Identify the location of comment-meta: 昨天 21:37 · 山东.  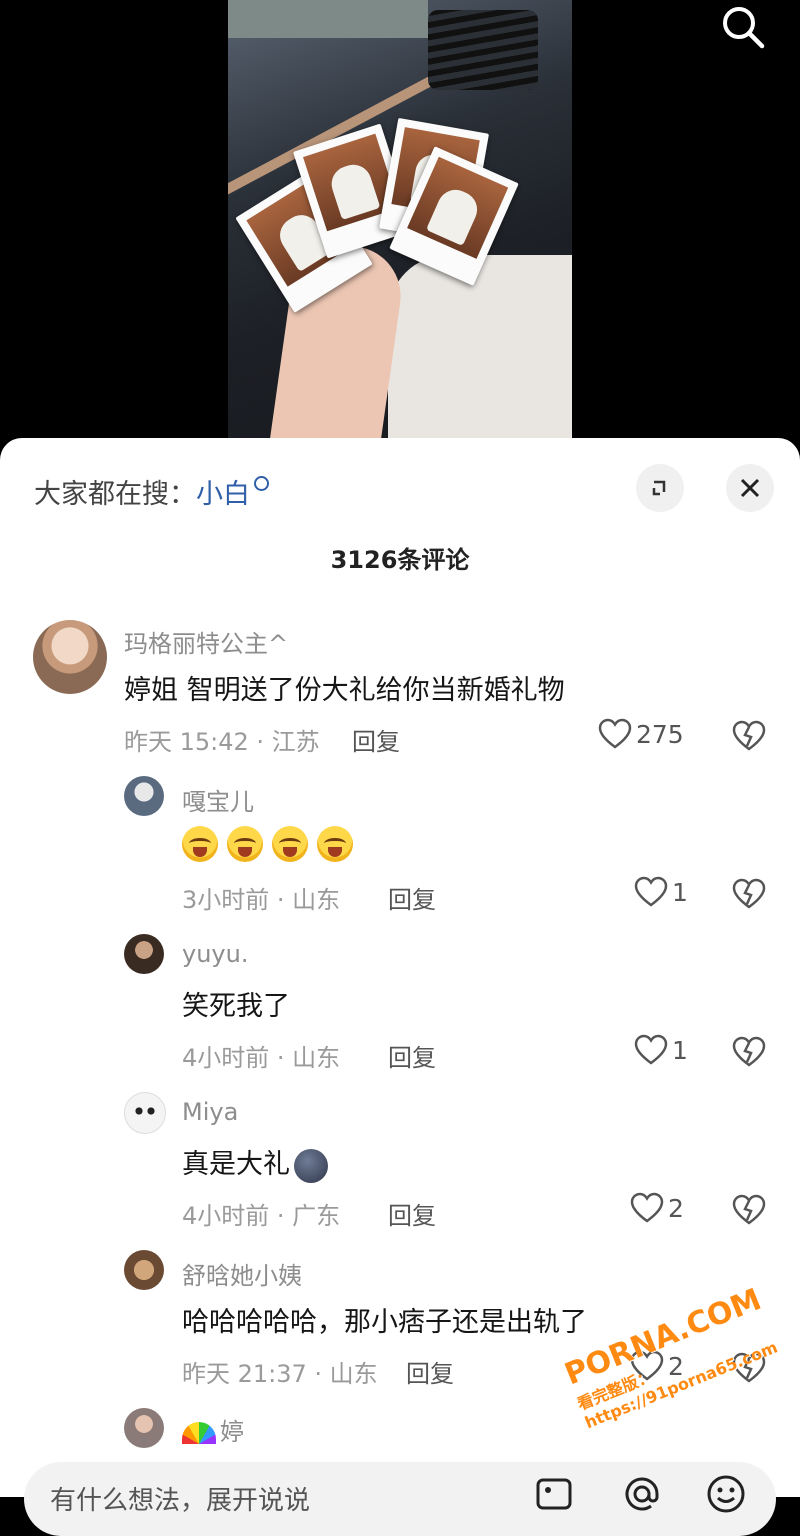
(280, 1374).